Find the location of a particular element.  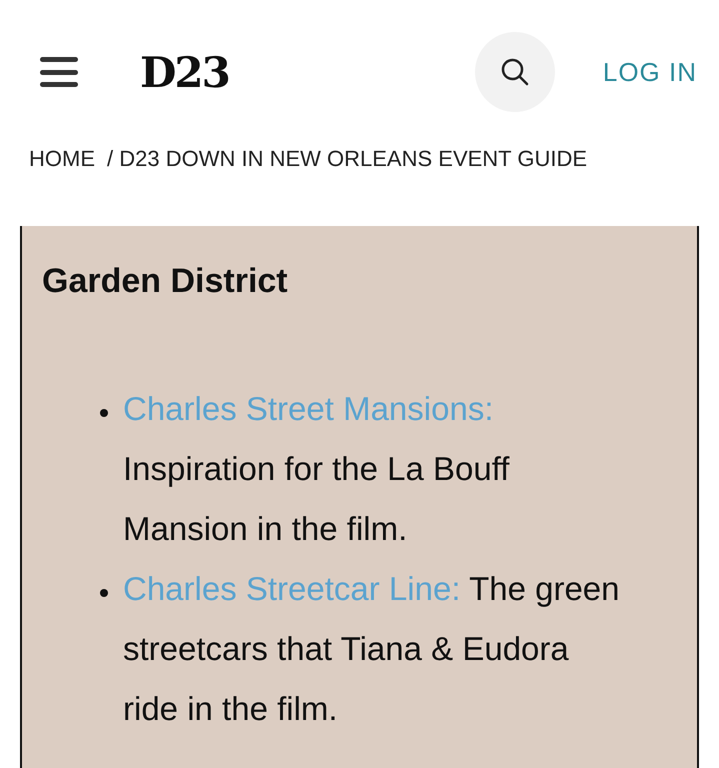

search-icon is located at coordinates (515, 72).